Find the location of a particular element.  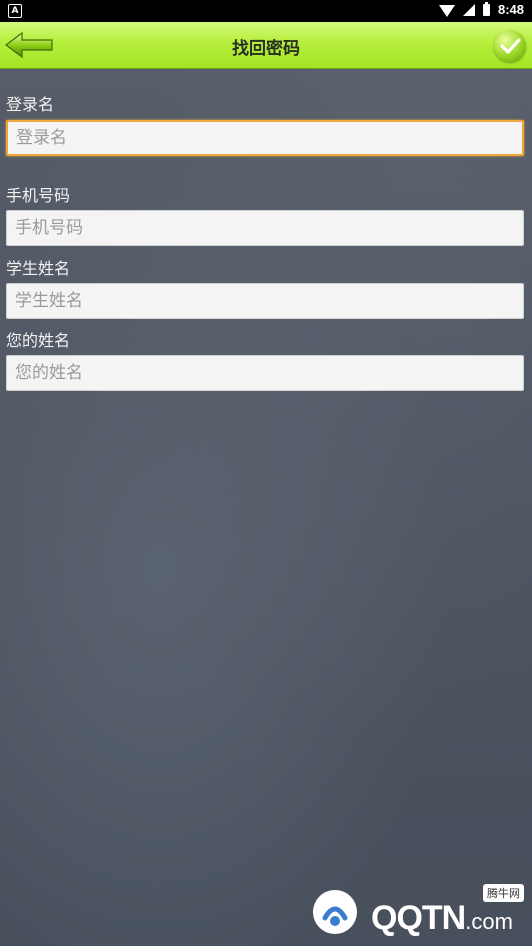

battery-icon is located at coordinates (486, 8).